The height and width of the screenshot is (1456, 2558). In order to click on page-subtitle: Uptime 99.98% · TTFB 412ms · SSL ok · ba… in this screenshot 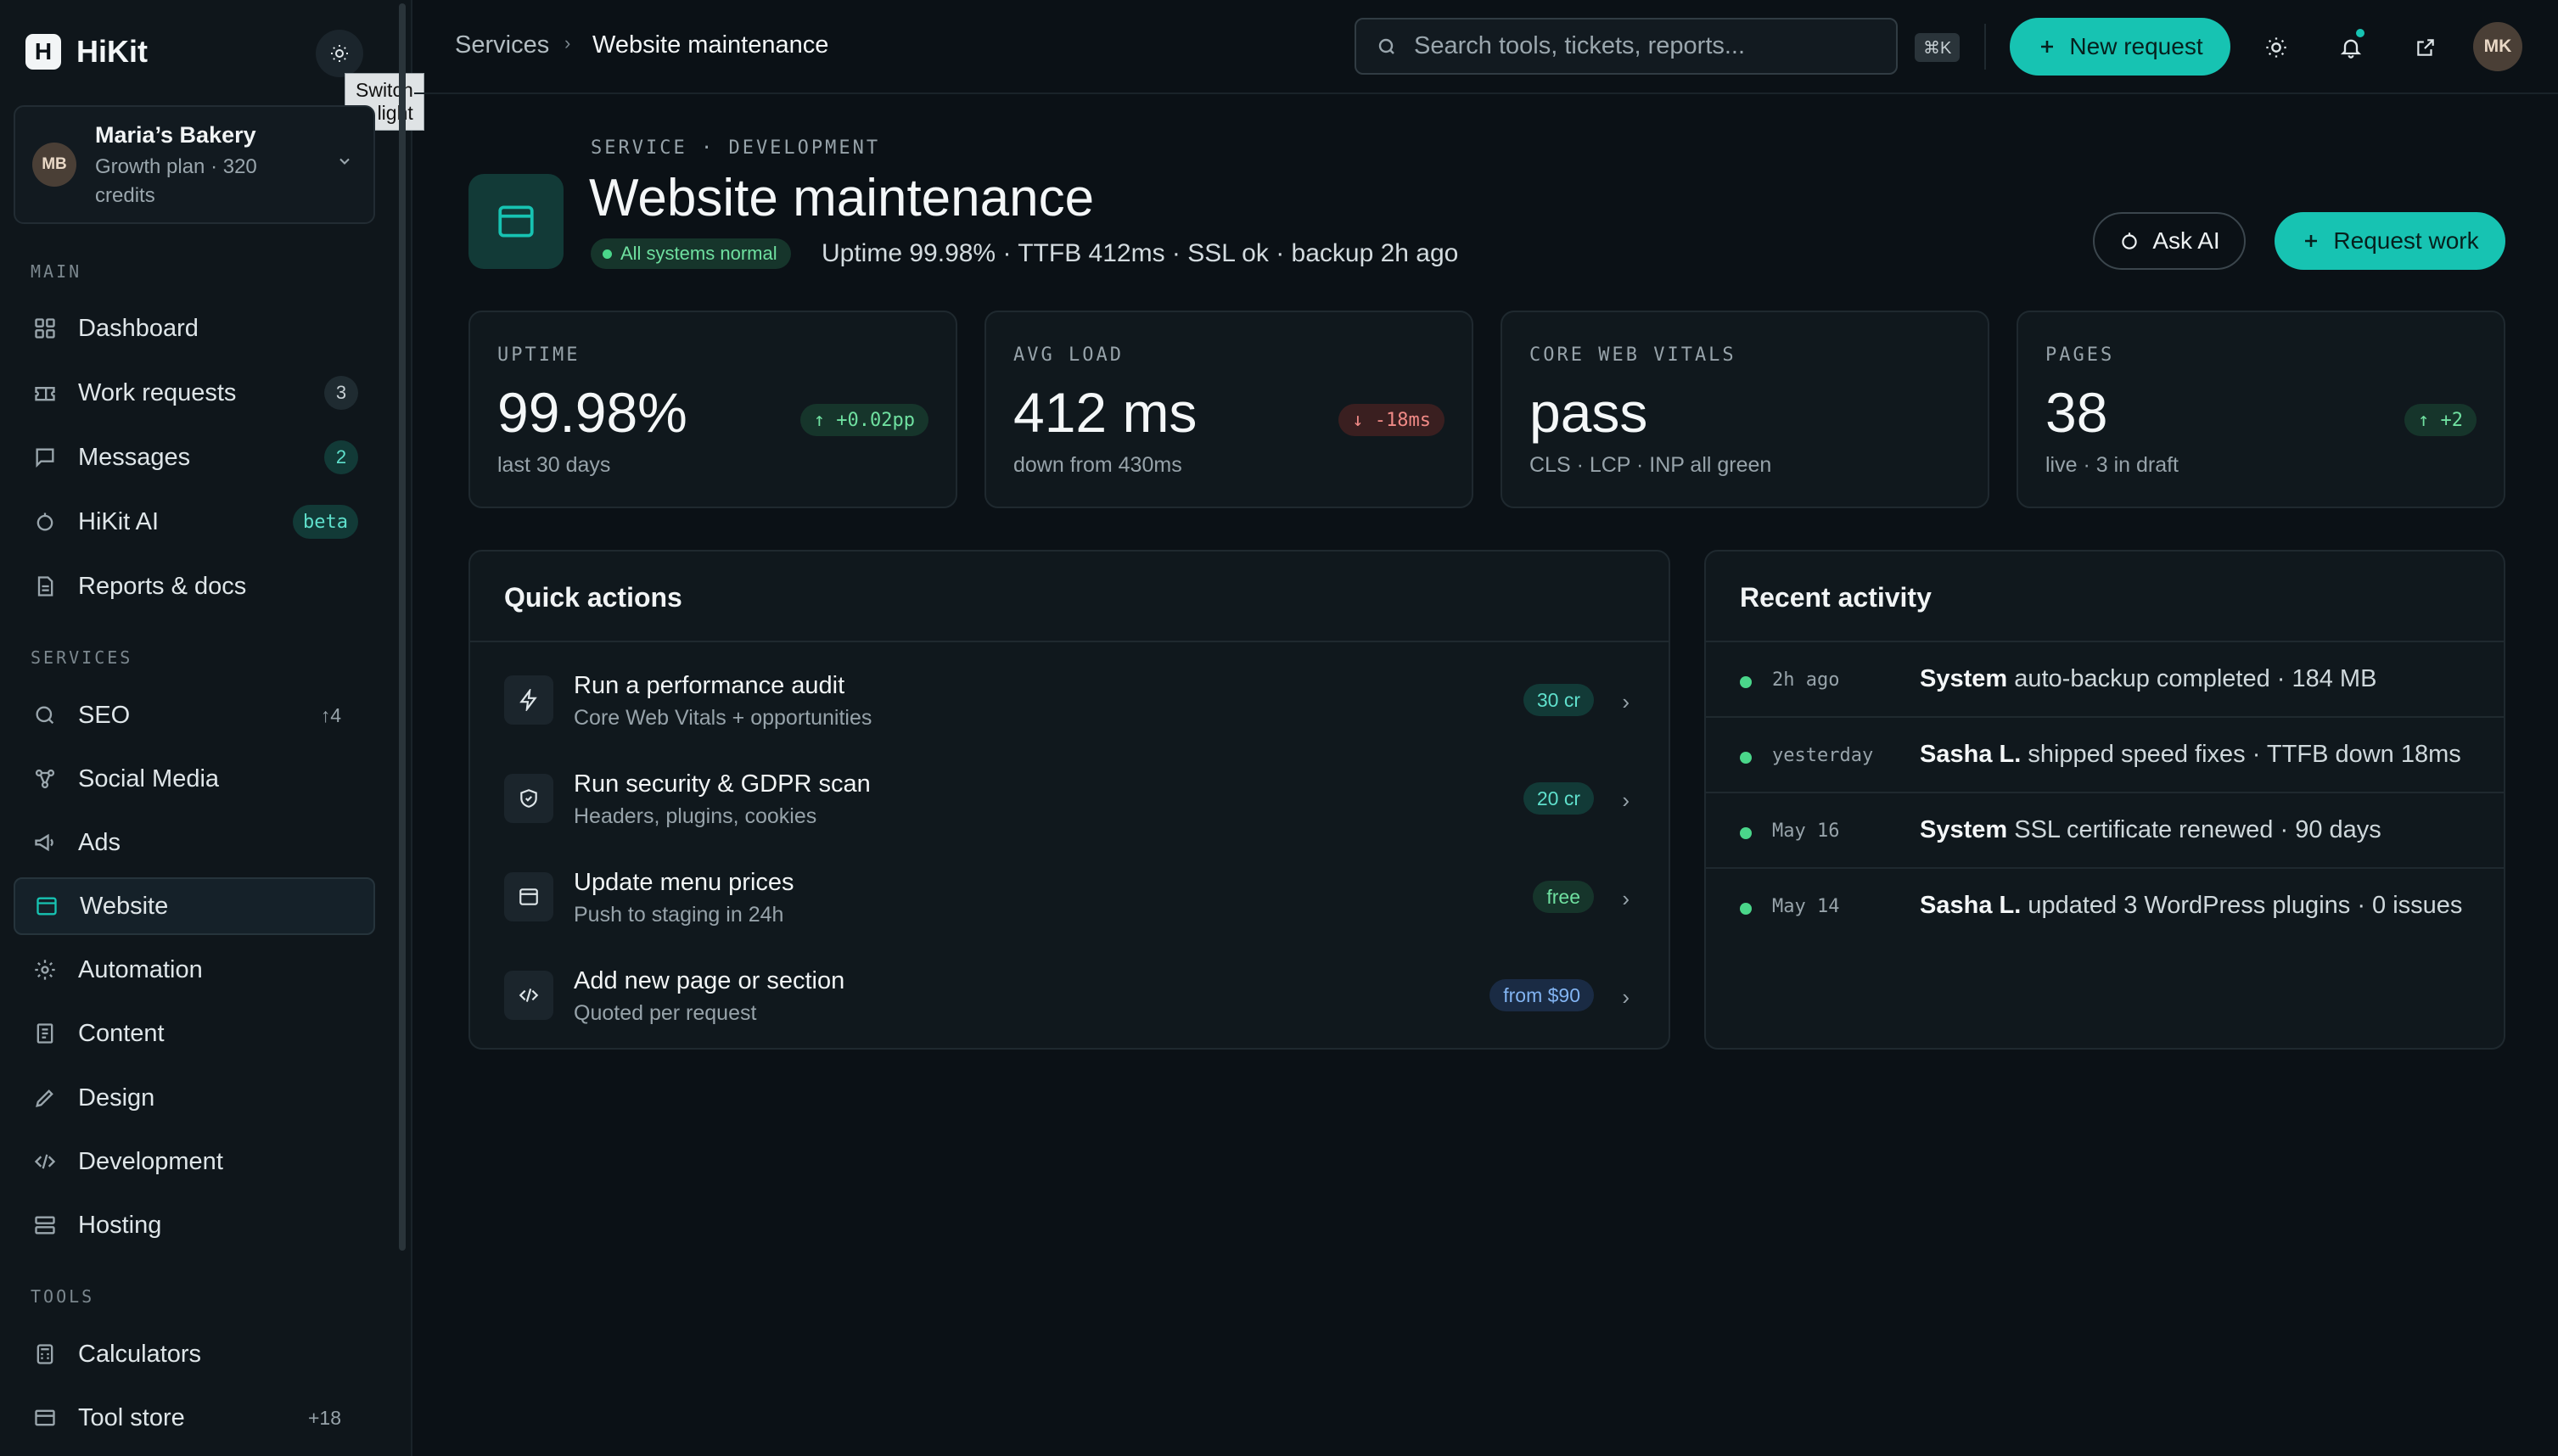, I will do `click(1140, 253)`.